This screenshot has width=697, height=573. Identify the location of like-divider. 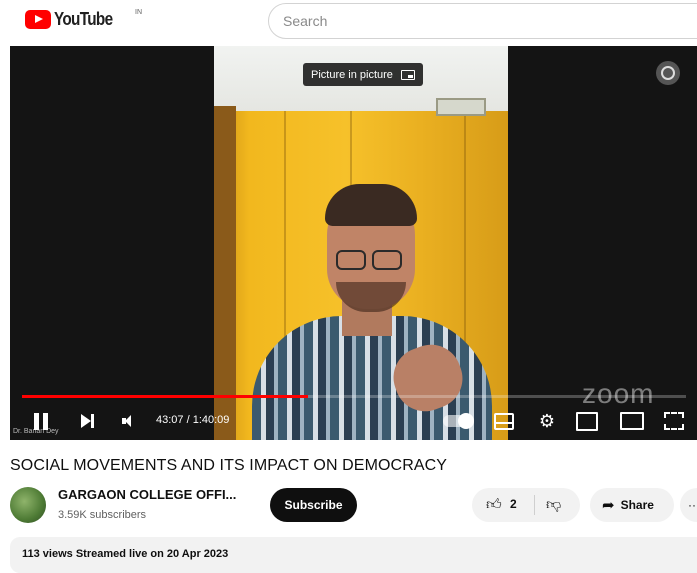
(534, 505).